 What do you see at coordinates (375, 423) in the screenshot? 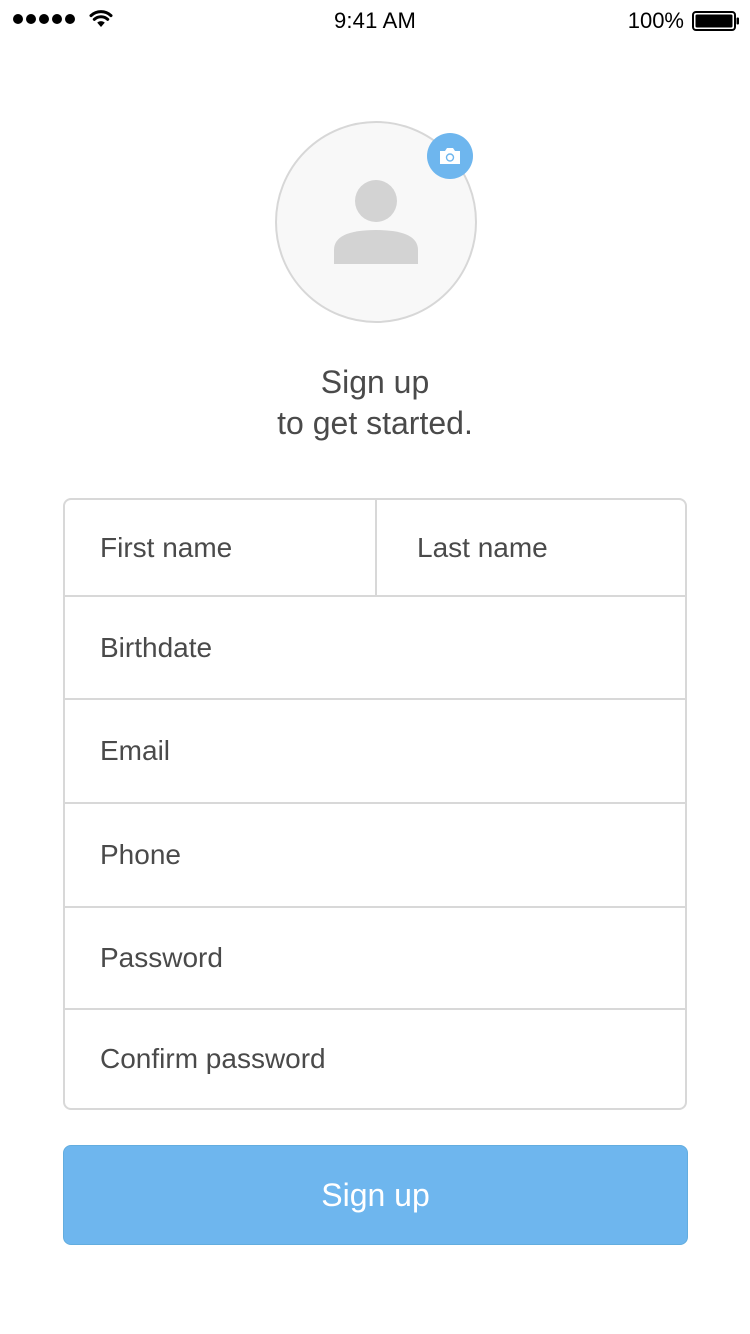
I see `heading-subtitle: to get started.` at bounding box center [375, 423].